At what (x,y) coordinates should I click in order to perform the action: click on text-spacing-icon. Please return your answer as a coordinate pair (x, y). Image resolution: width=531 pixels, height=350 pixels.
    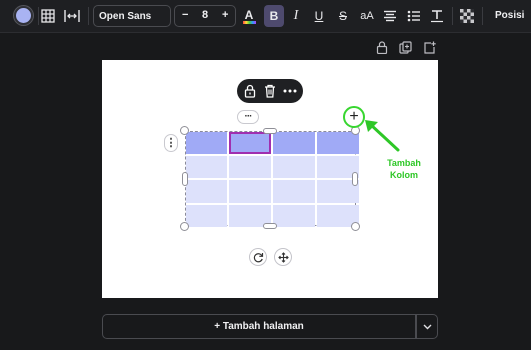
    Looking at the image, I should click on (437, 16).